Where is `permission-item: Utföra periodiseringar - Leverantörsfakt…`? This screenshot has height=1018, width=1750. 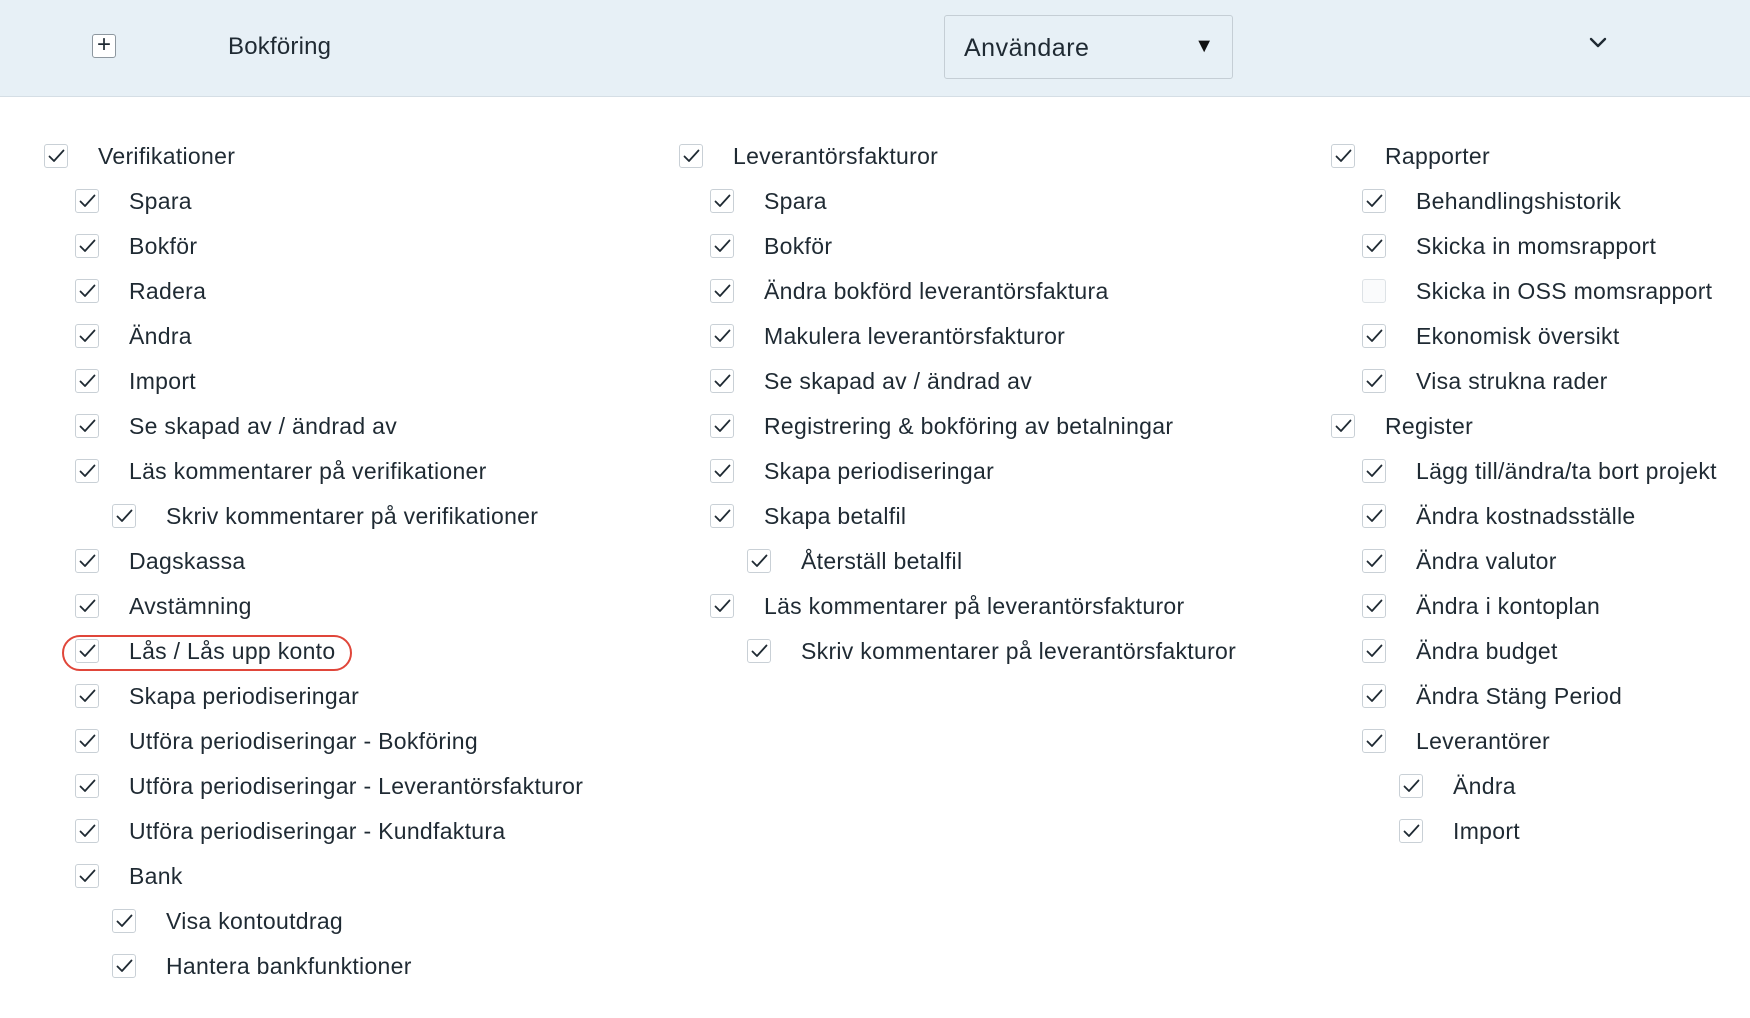 permission-item: Utföra periodiseringar - Leverantörsfakt… is located at coordinates (329, 786).